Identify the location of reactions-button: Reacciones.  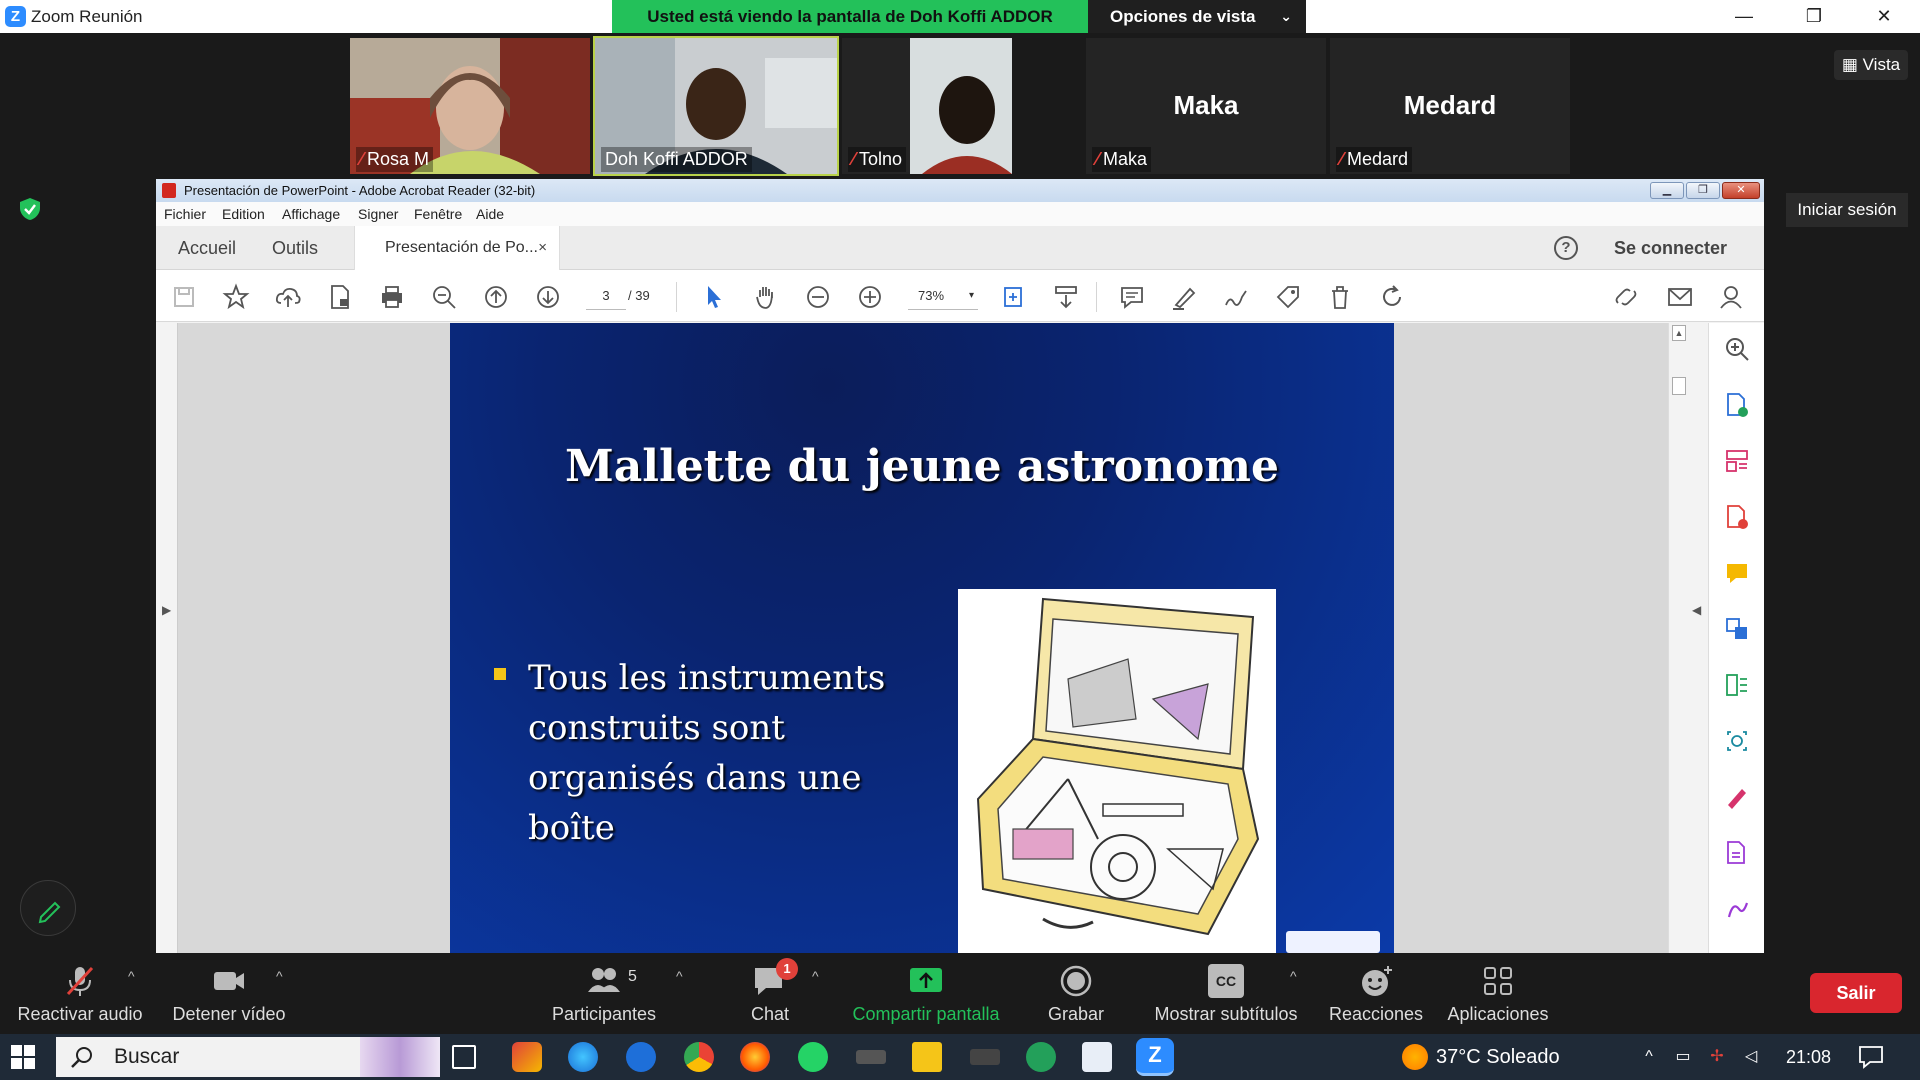
(1376, 994).